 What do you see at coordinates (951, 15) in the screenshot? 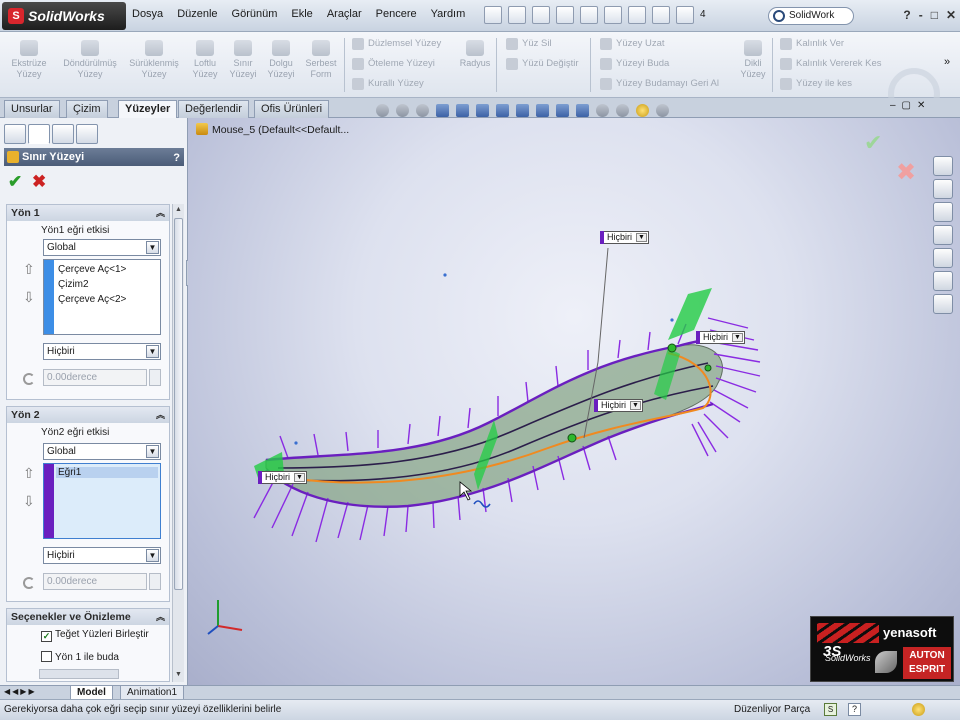
I see `close-button: ✕` at bounding box center [951, 15].